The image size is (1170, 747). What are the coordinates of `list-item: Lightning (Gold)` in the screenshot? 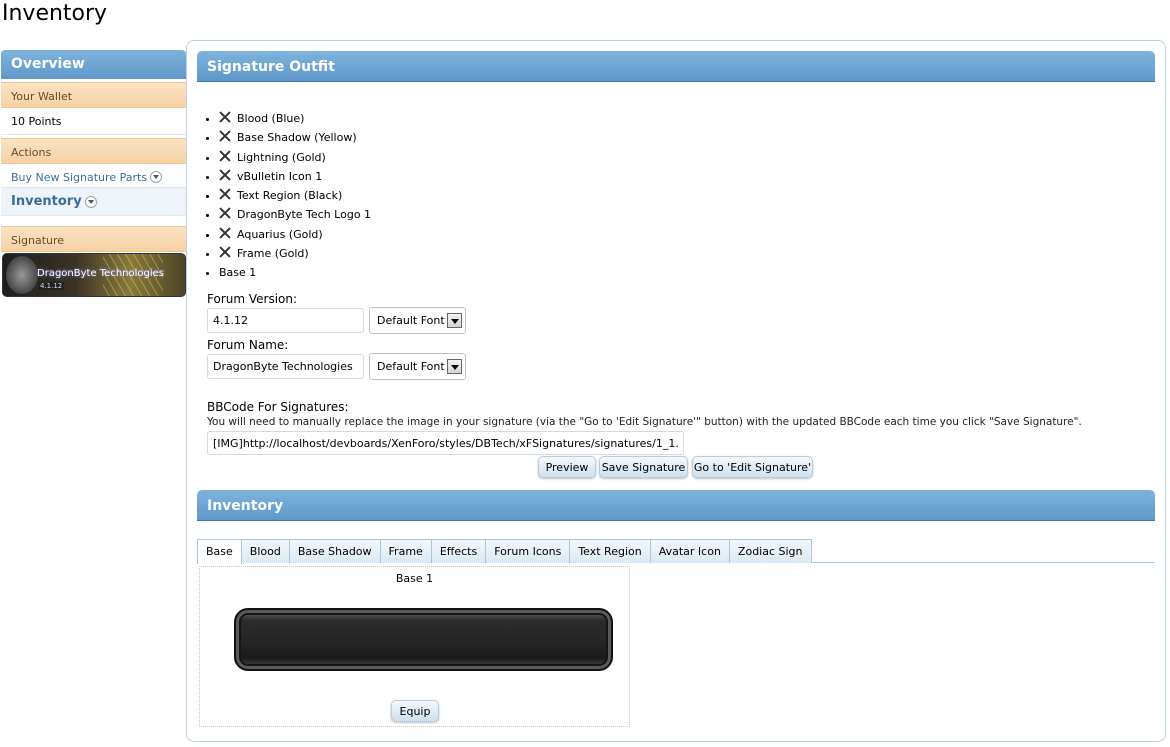 It's located at (295, 157).